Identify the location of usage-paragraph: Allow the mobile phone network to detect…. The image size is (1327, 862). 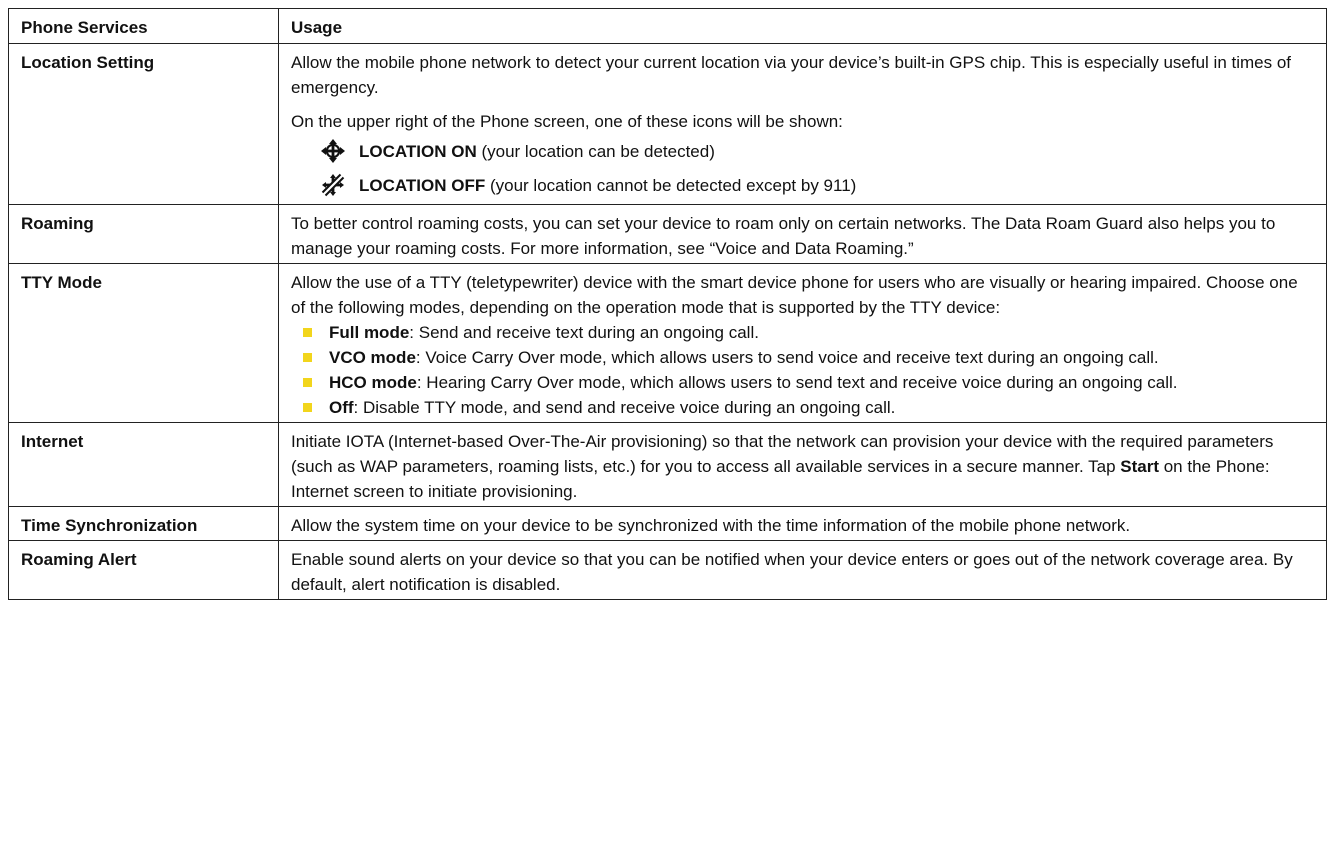
(791, 75).